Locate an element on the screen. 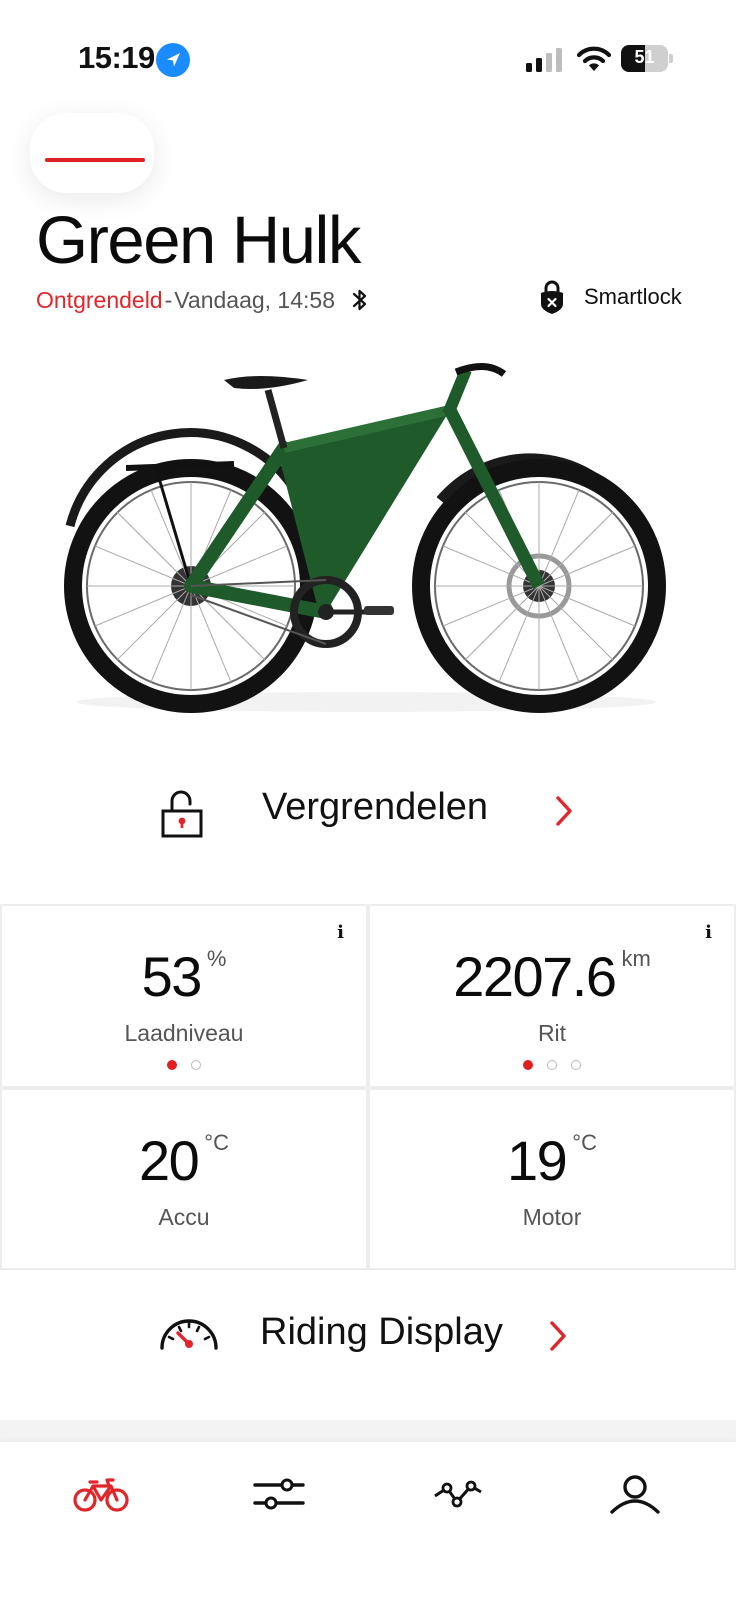  location-arrow-icon is located at coordinates (173, 60).